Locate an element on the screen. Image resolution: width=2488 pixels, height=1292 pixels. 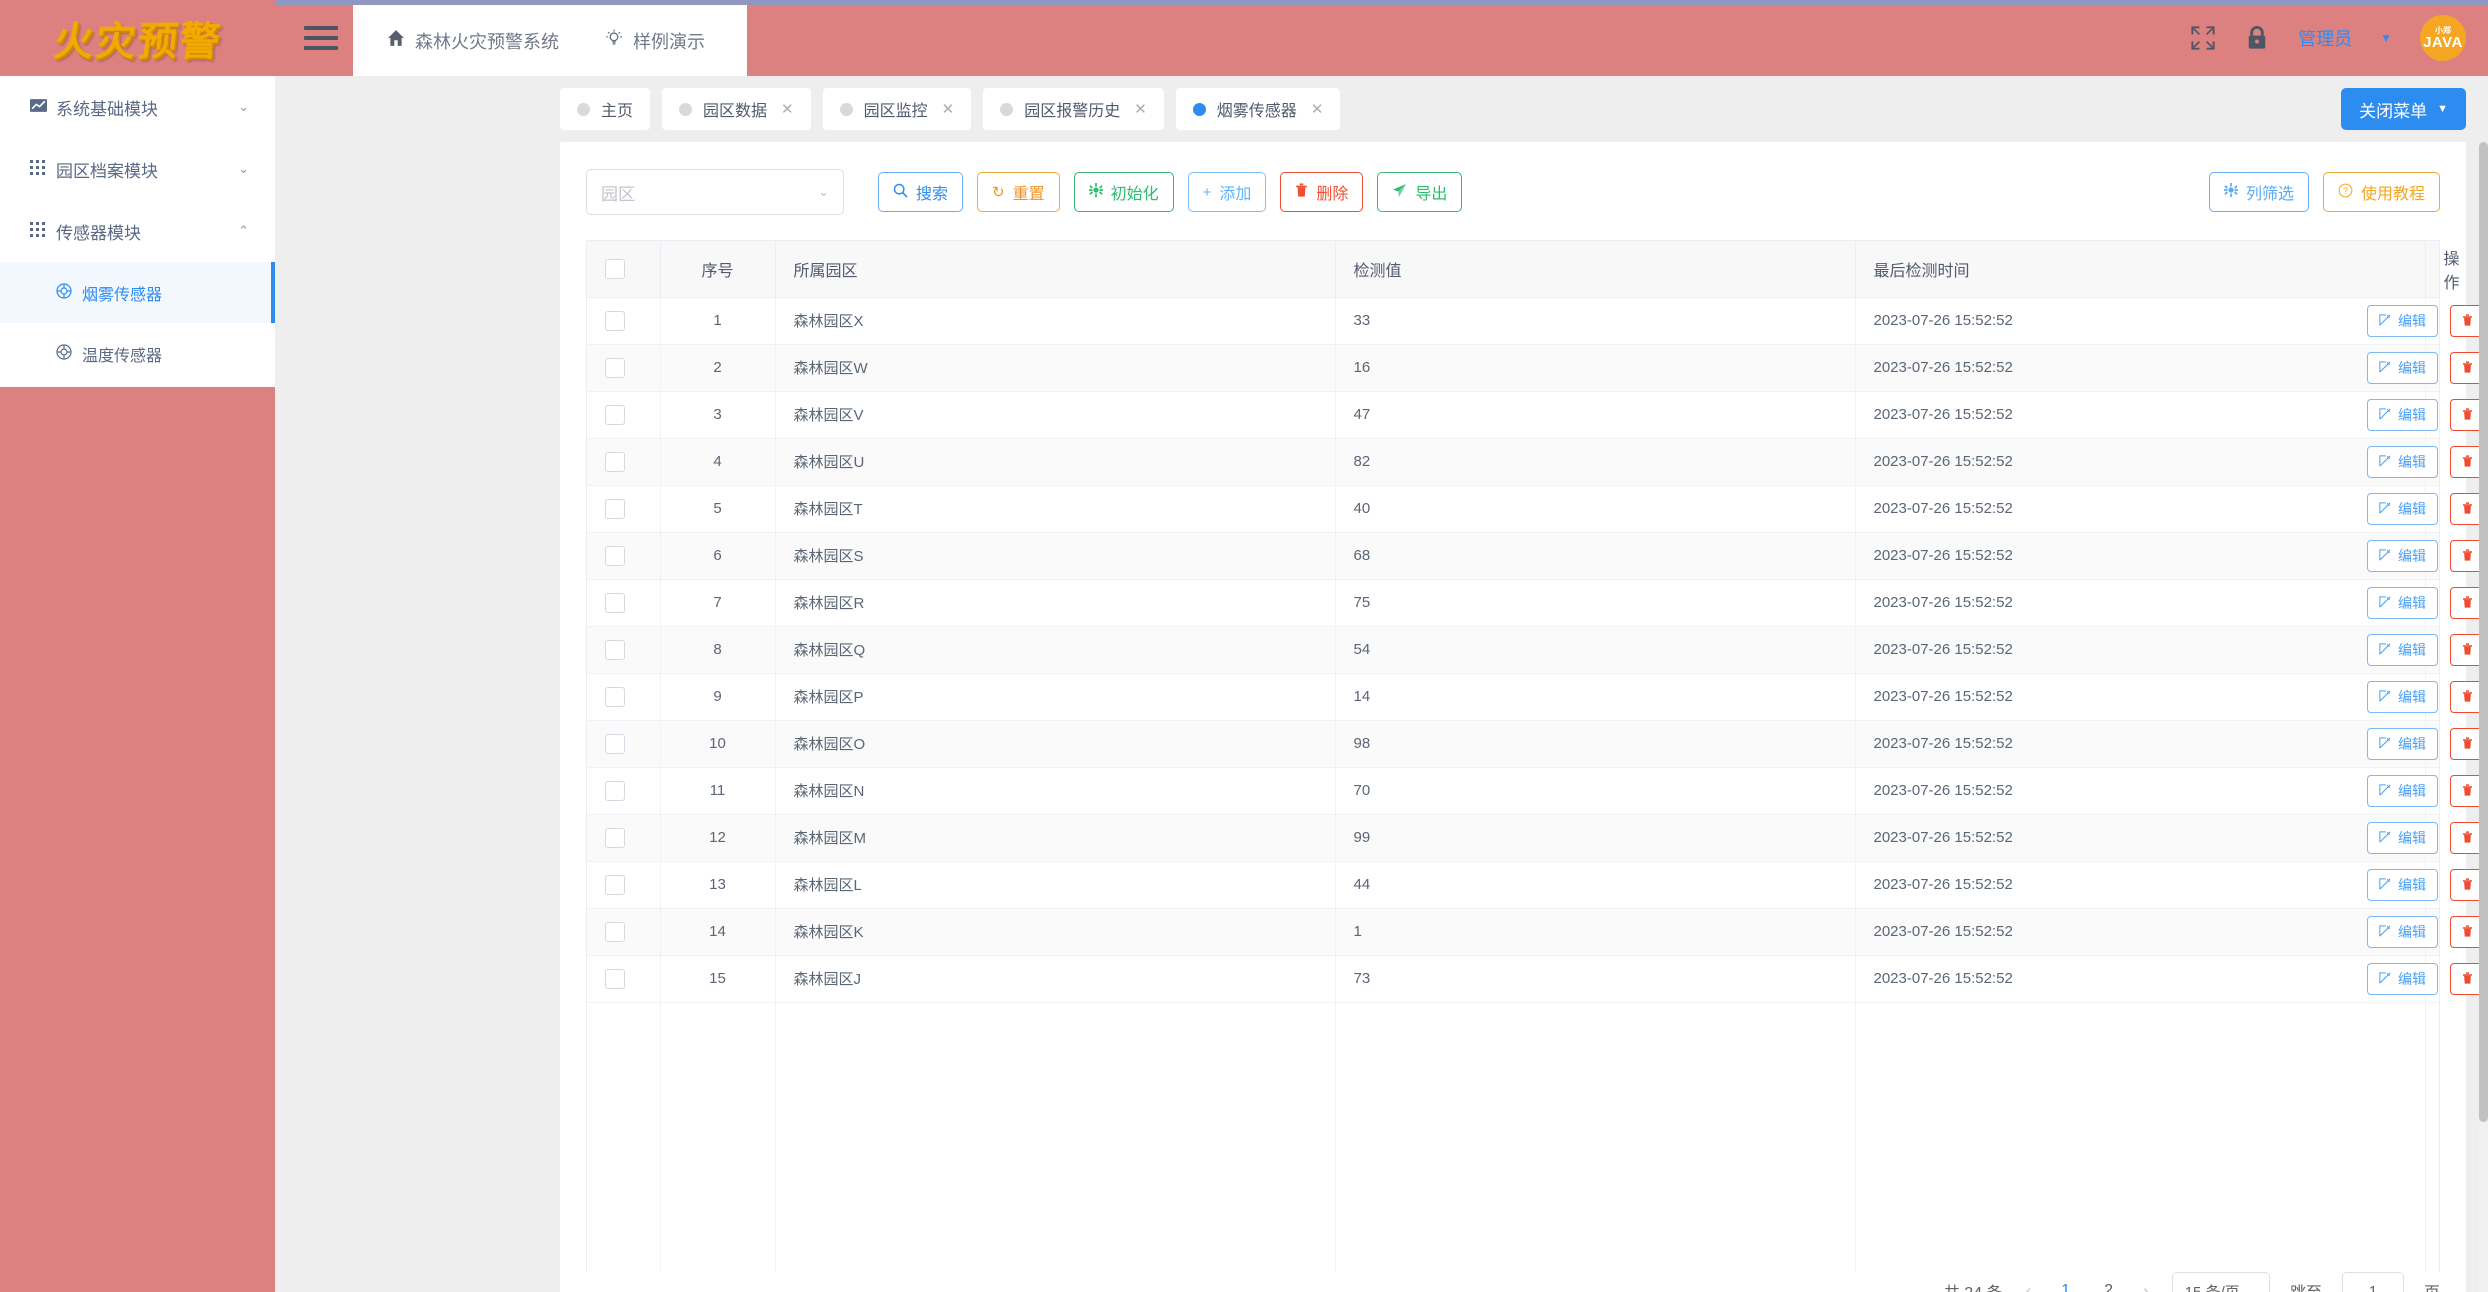
scrollbar-thumb is located at coordinates (2483, 632).